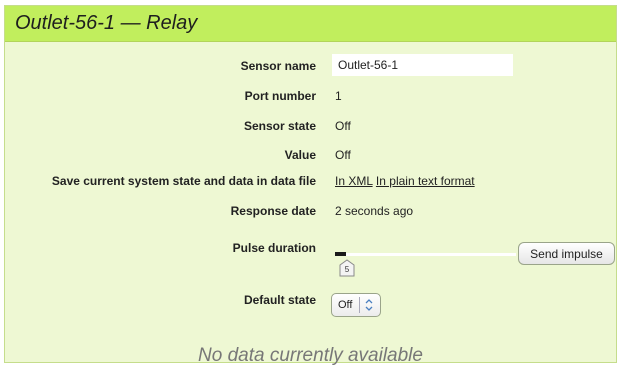 This screenshot has width=621, height=367. What do you see at coordinates (340, 254) in the screenshot?
I see `pulse-duration-slider-fill` at bounding box center [340, 254].